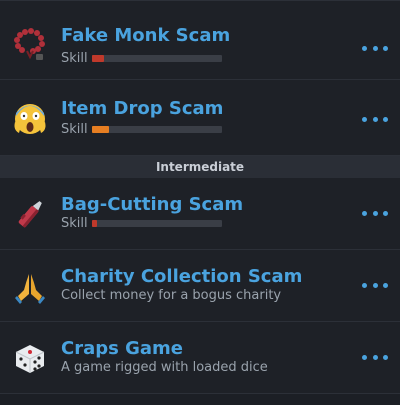  Describe the element at coordinates (200, 167) in the screenshot. I see `section-header: Intermediate` at that location.